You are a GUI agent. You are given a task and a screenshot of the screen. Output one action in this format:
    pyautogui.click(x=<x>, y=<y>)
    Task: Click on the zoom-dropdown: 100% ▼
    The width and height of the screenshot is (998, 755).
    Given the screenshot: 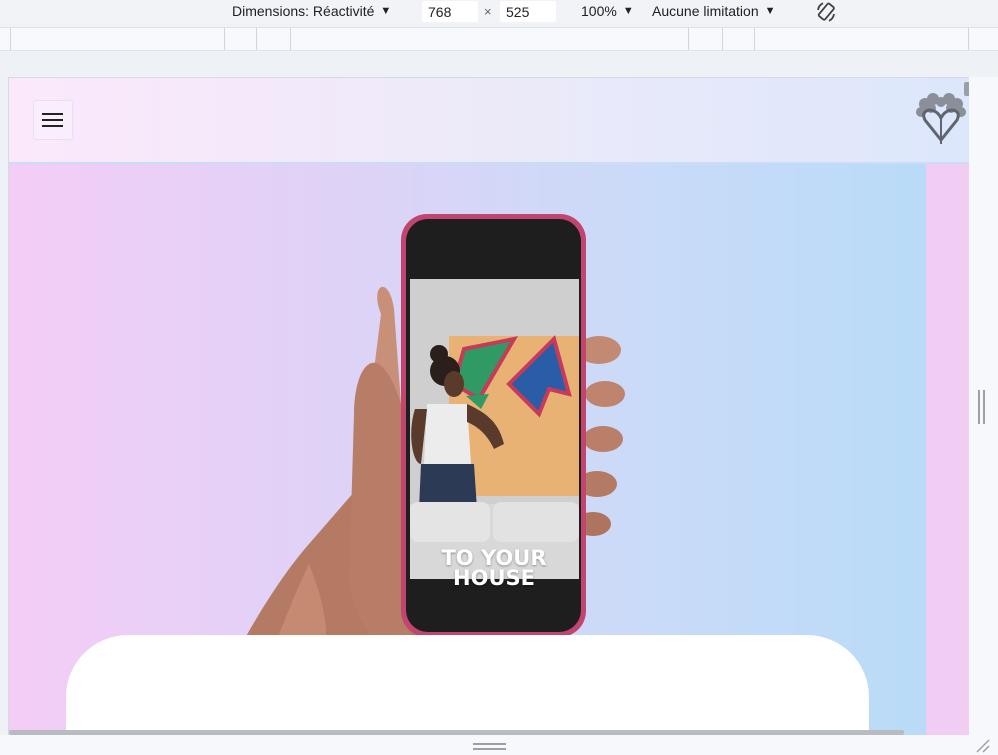 What is the action you would take?
    pyautogui.click(x=607, y=11)
    